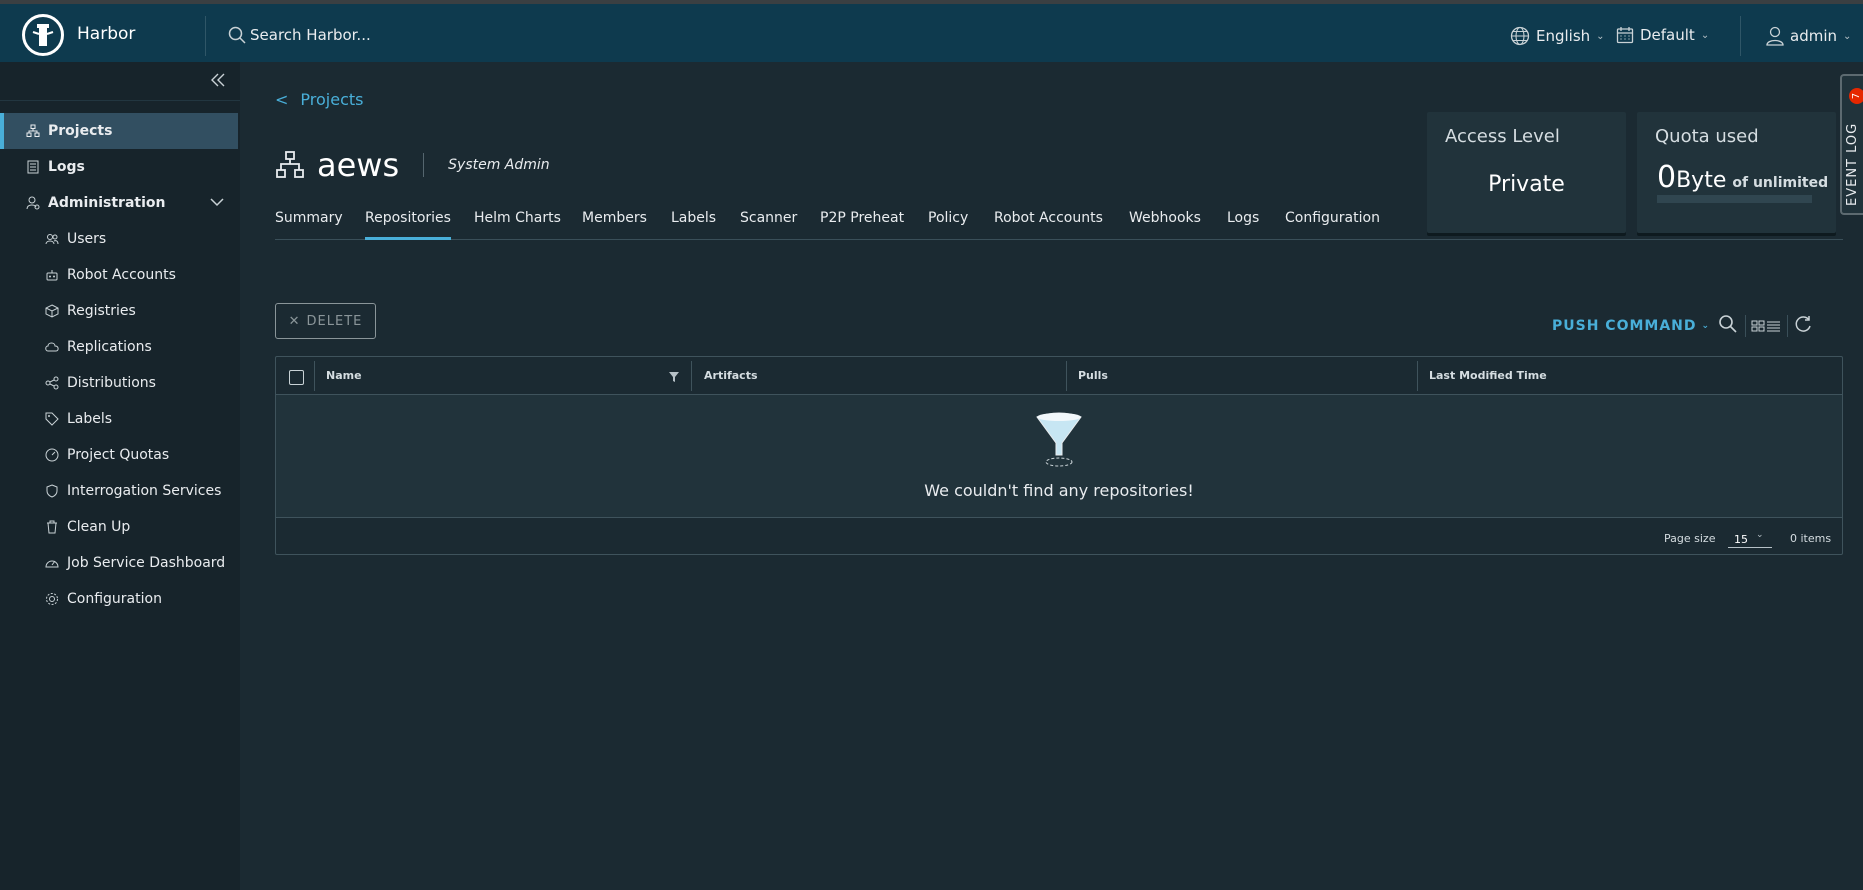 This screenshot has width=1863, height=890. What do you see at coordinates (119, 599) in the screenshot?
I see `sidebar-item-configuration: Configuration` at bounding box center [119, 599].